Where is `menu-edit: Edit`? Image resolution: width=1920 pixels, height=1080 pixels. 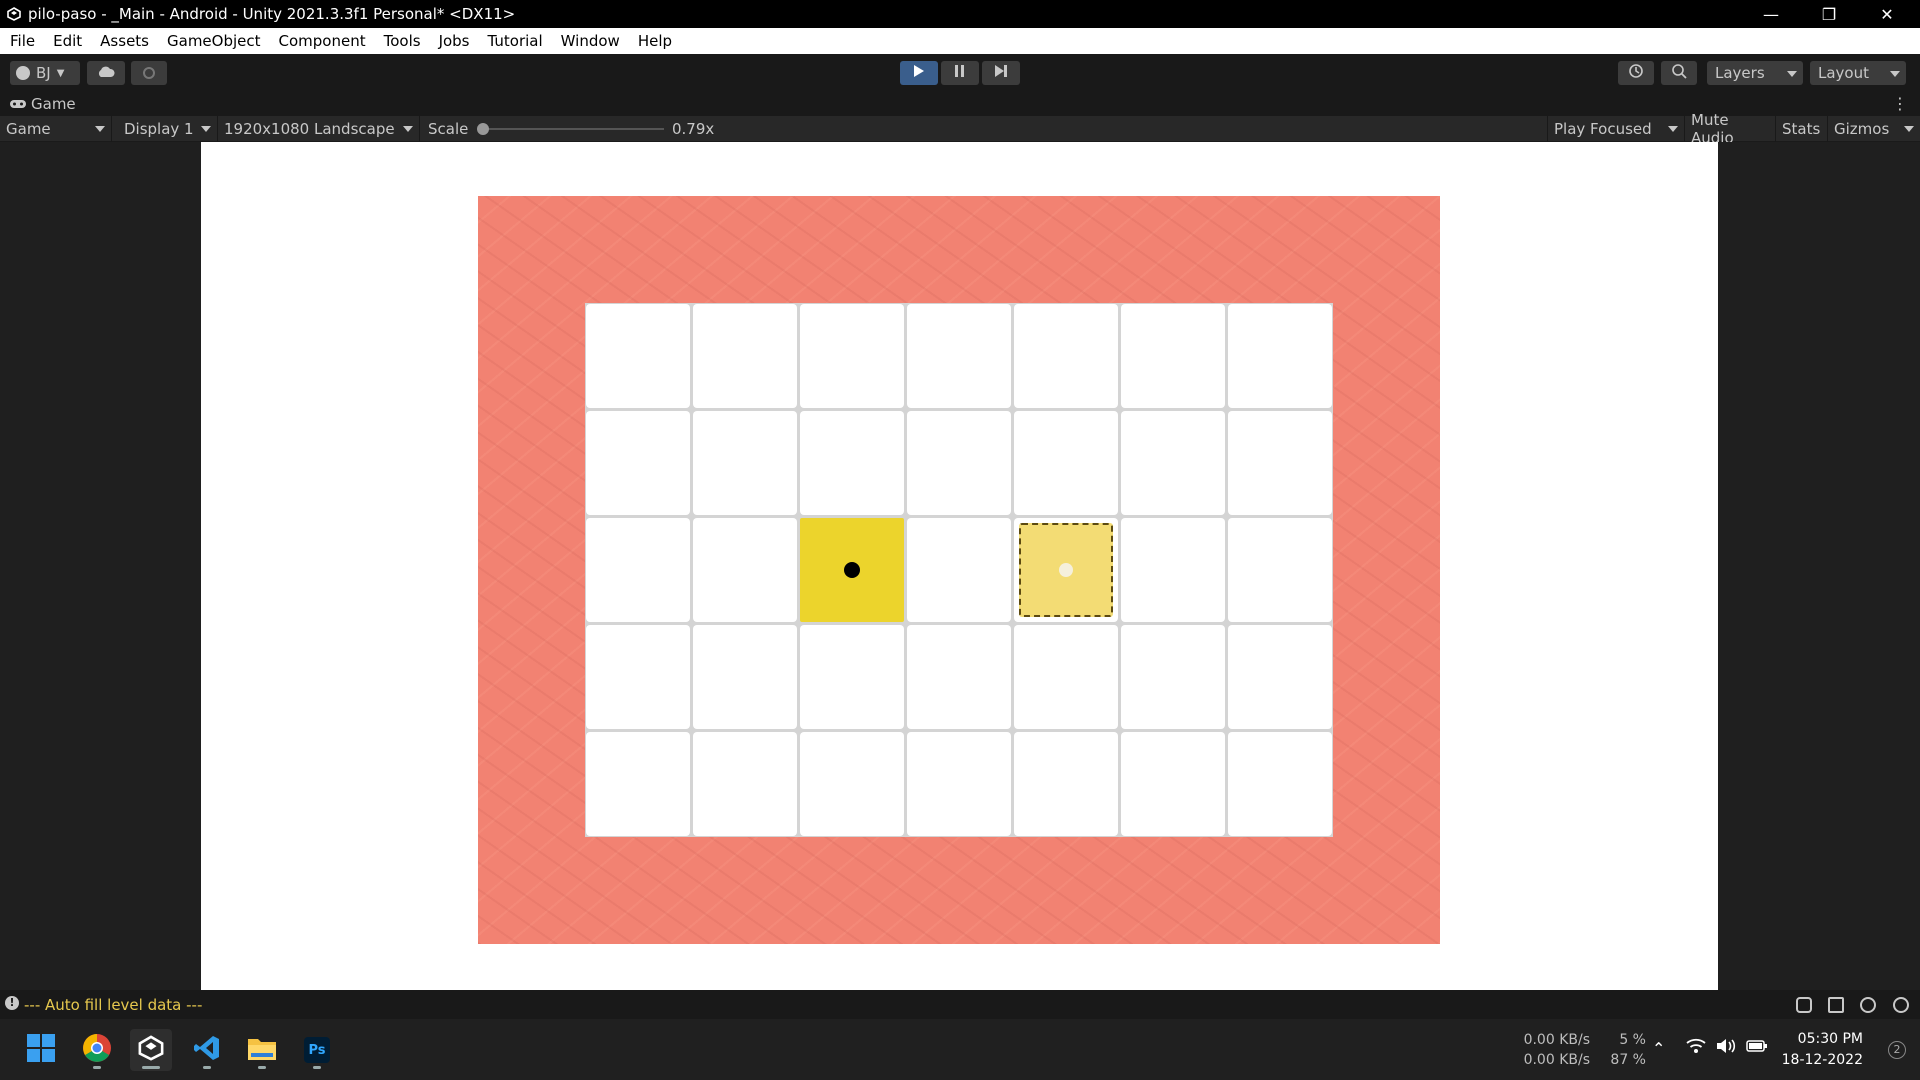
menu-edit: Edit is located at coordinates (66, 41).